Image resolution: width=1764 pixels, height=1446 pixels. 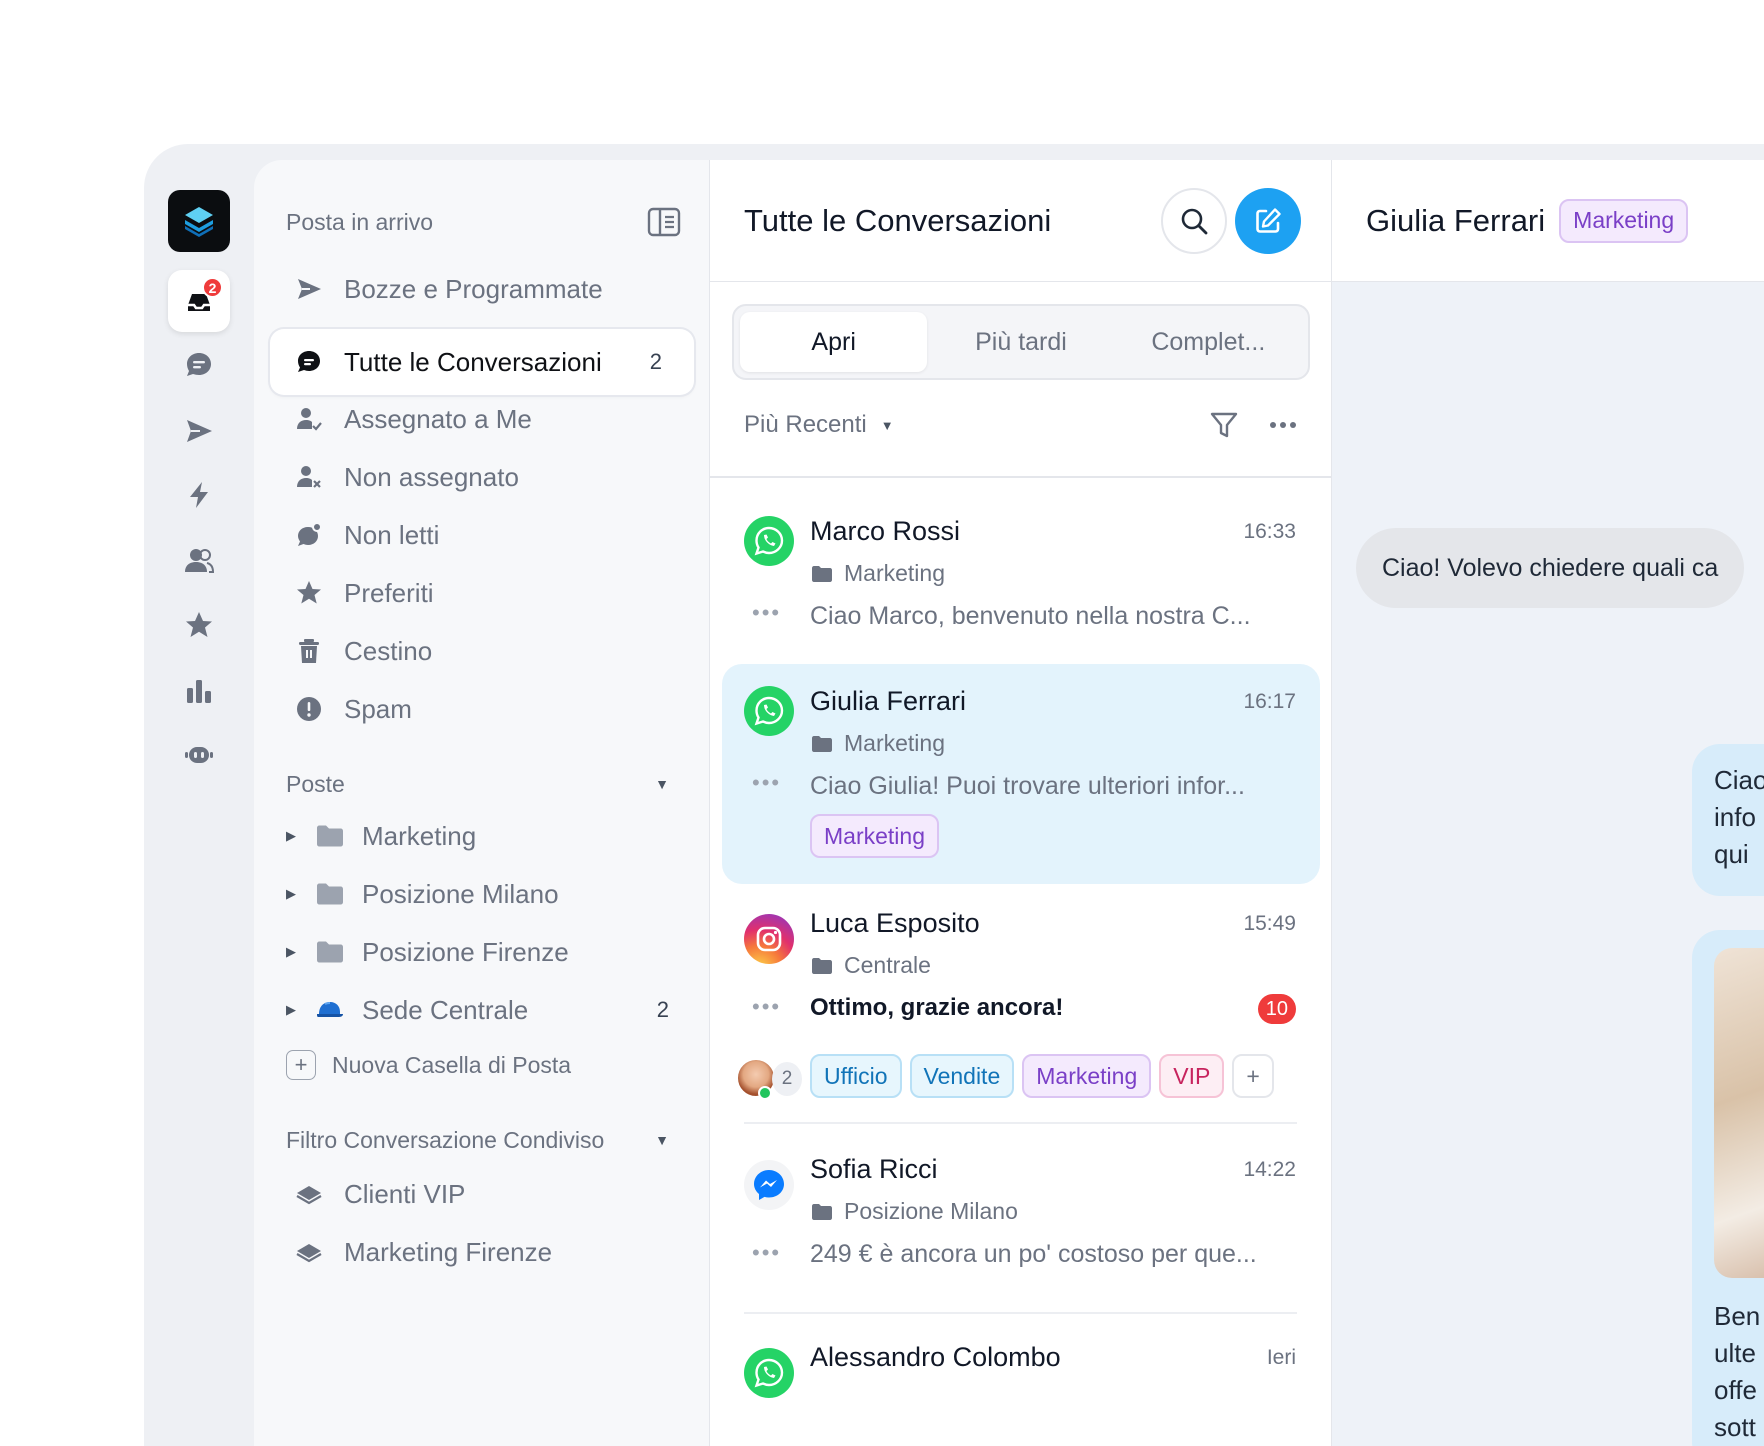 What do you see at coordinates (477, 1140) in the screenshot?
I see `shared-filters-section-header: Filtro Conversazione Condiviso ▼` at bounding box center [477, 1140].